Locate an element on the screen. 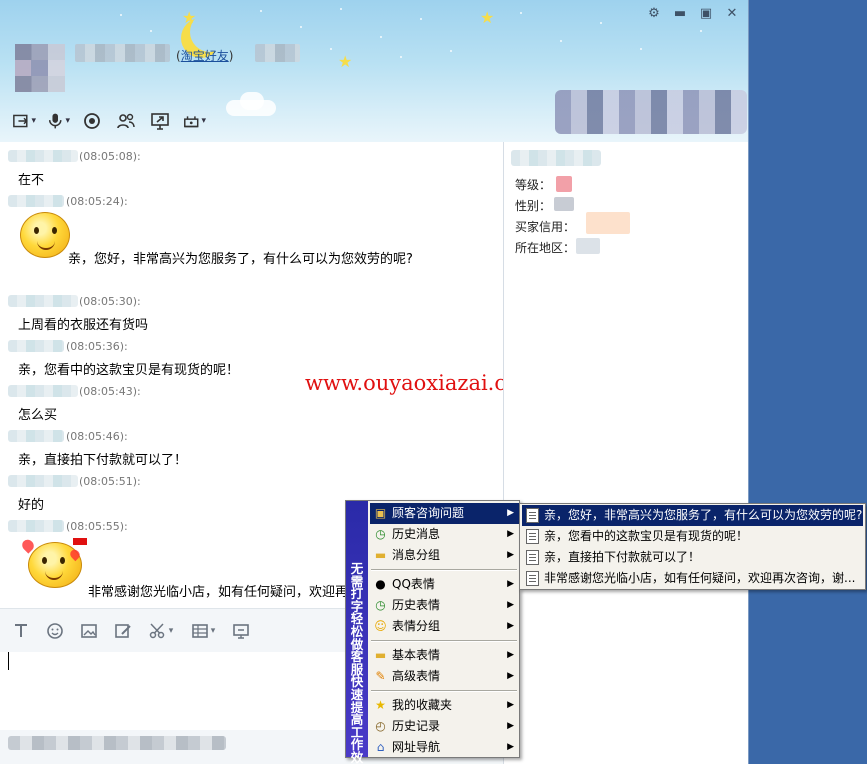  friend-type: (淘宝好友) is located at coordinates (205, 56).